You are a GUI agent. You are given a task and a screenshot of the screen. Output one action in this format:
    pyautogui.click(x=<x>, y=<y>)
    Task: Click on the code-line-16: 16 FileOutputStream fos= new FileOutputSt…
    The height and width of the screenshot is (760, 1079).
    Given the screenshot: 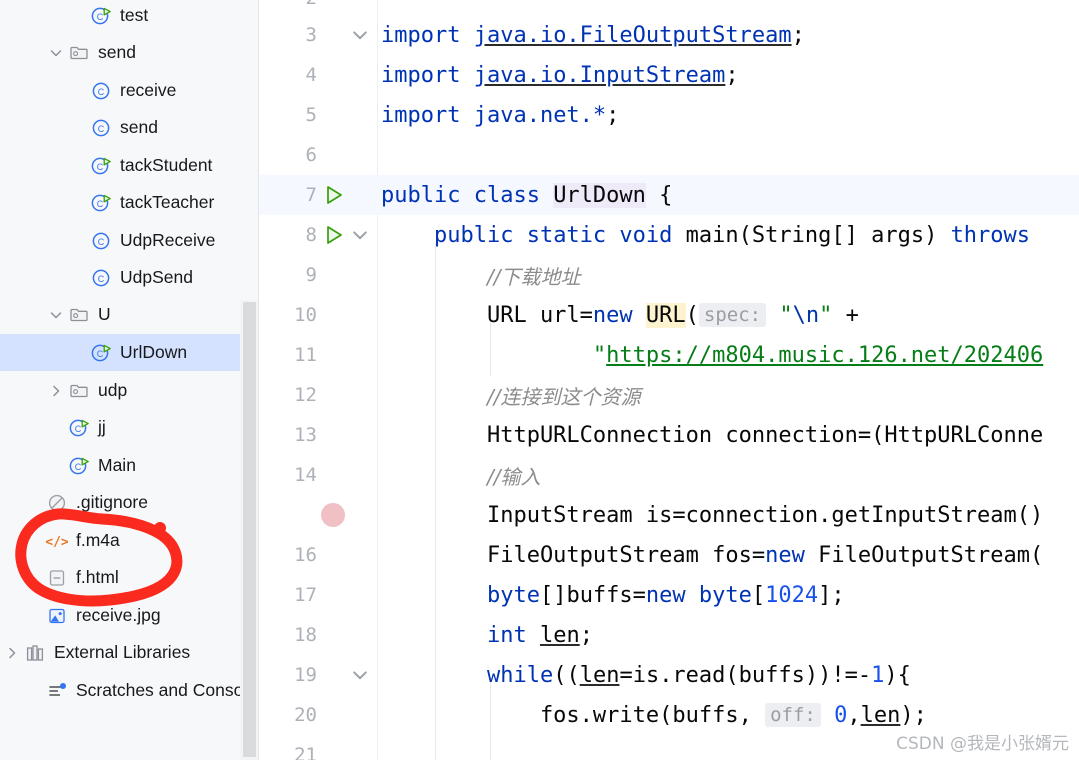 What is the action you would take?
    pyautogui.click(x=669, y=555)
    